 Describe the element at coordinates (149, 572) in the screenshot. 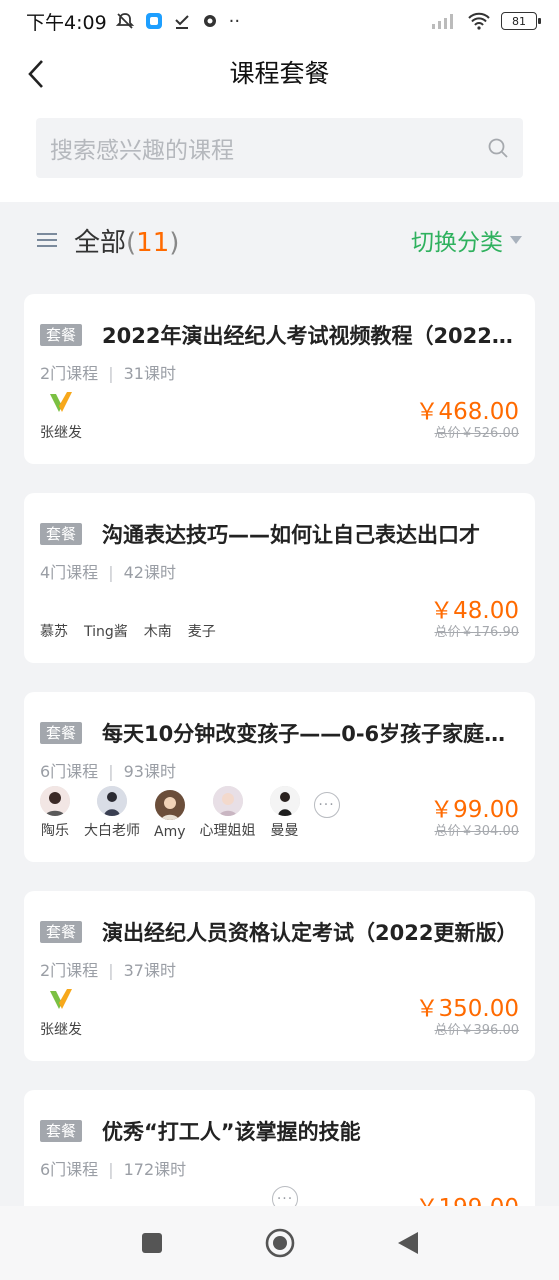

I see `course-hours: 42课时` at that location.